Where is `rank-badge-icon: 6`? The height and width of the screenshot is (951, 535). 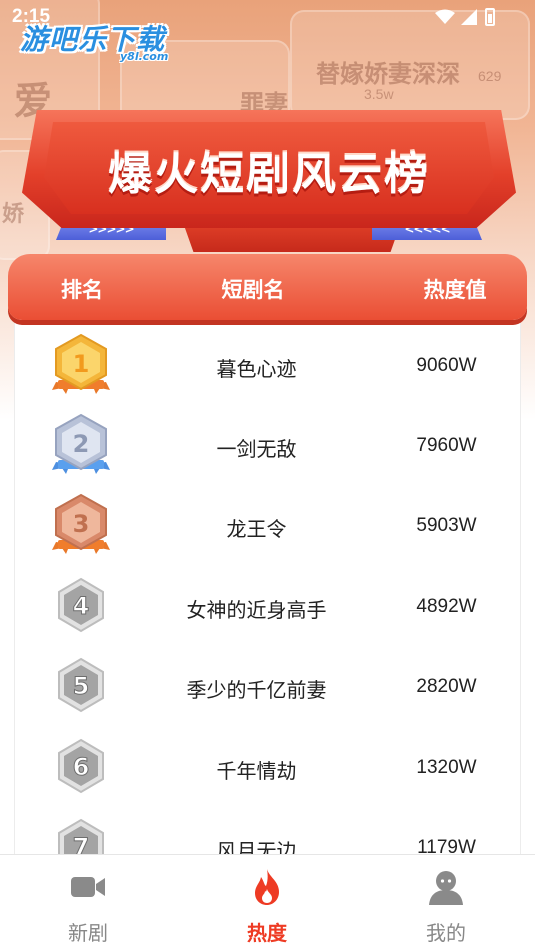 rank-badge-icon: 6 is located at coordinates (81, 766).